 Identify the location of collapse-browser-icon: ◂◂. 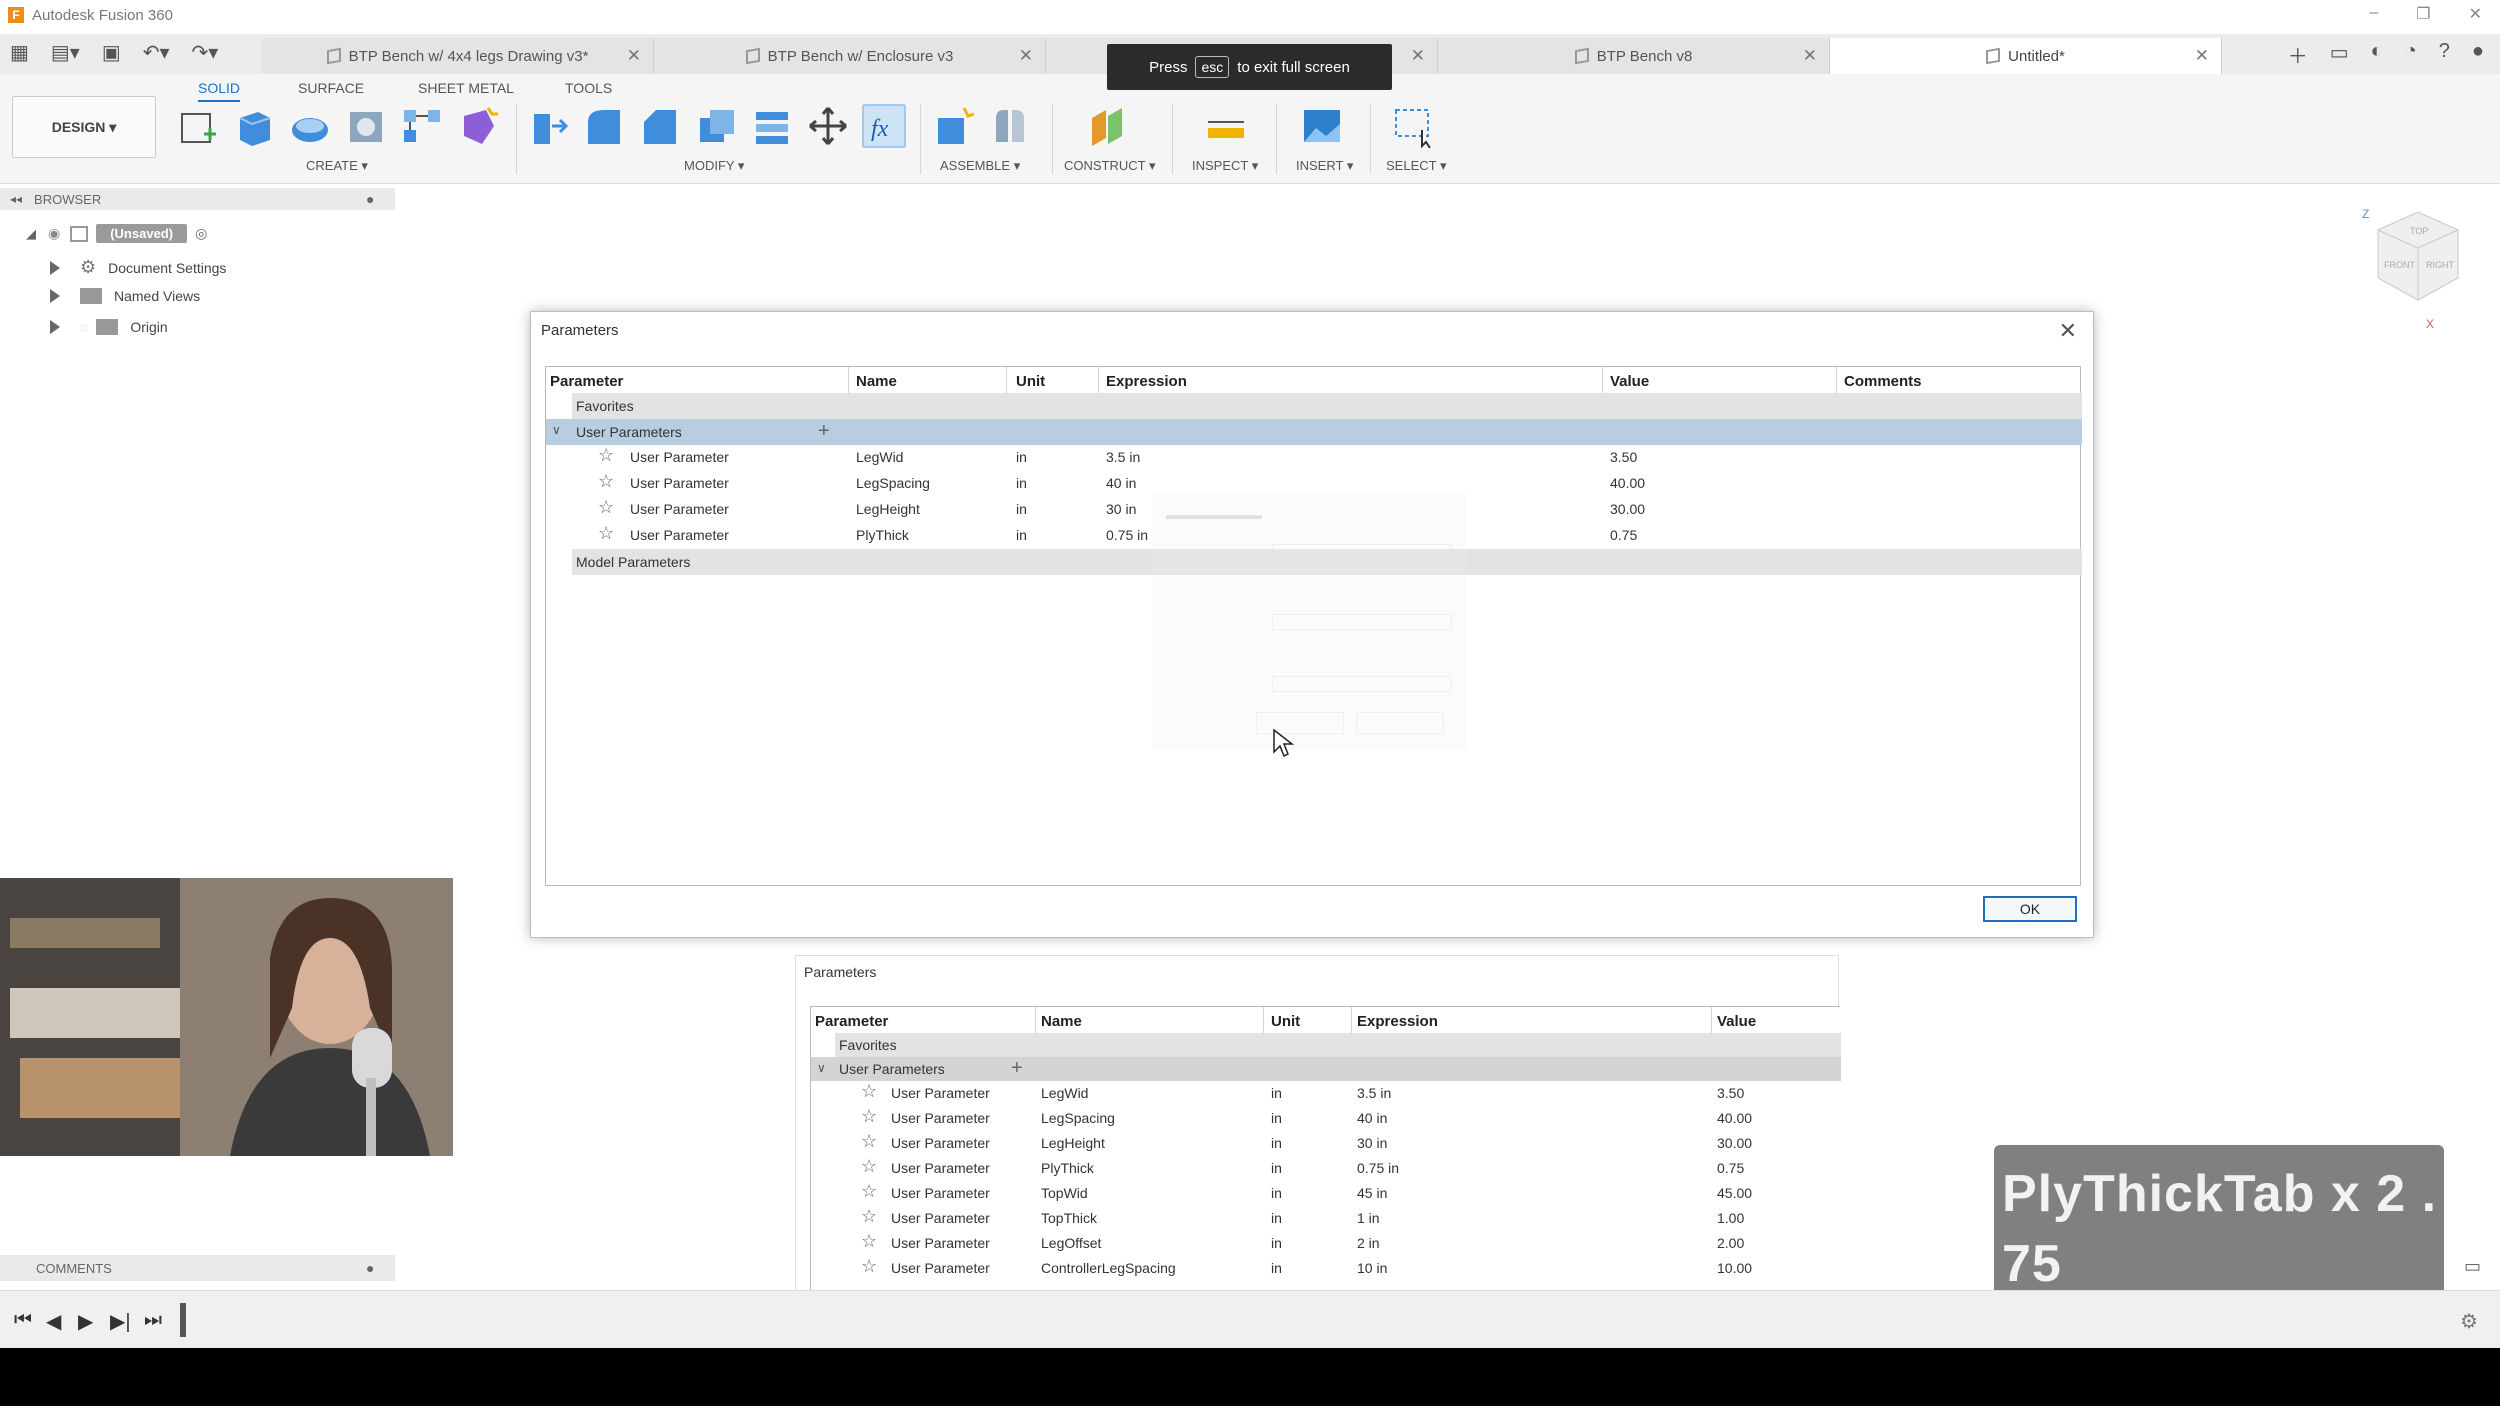
(16, 199).